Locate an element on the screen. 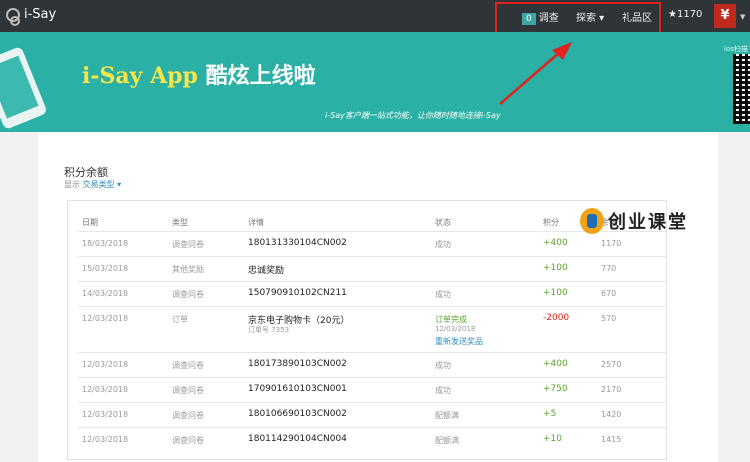 This screenshot has height=462, width=750. annotation-arrow-icon is located at coordinates (535, 73).